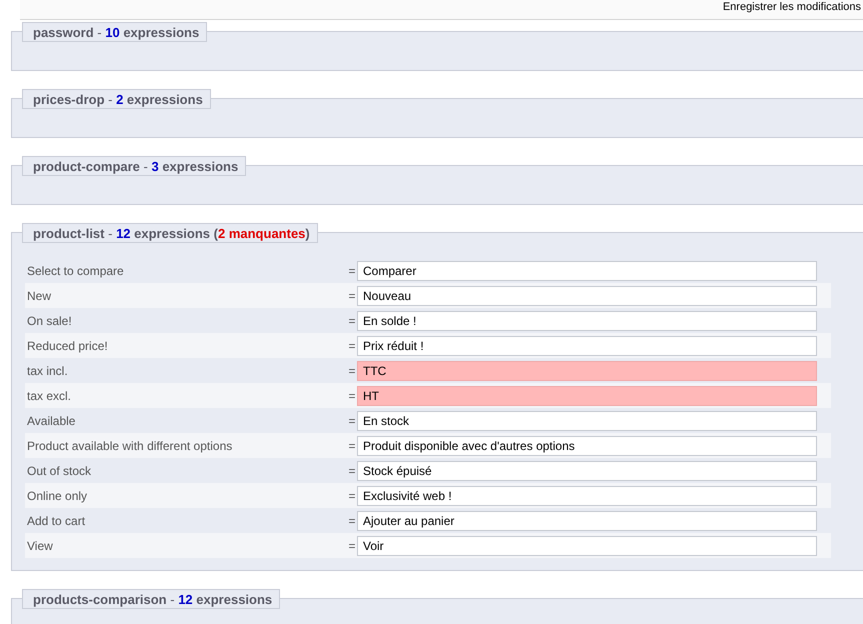 The height and width of the screenshot is (624, 863). Describe the element at coordinates (57, 495) in the screenshot. I see `expression-label: Online only` at that location.